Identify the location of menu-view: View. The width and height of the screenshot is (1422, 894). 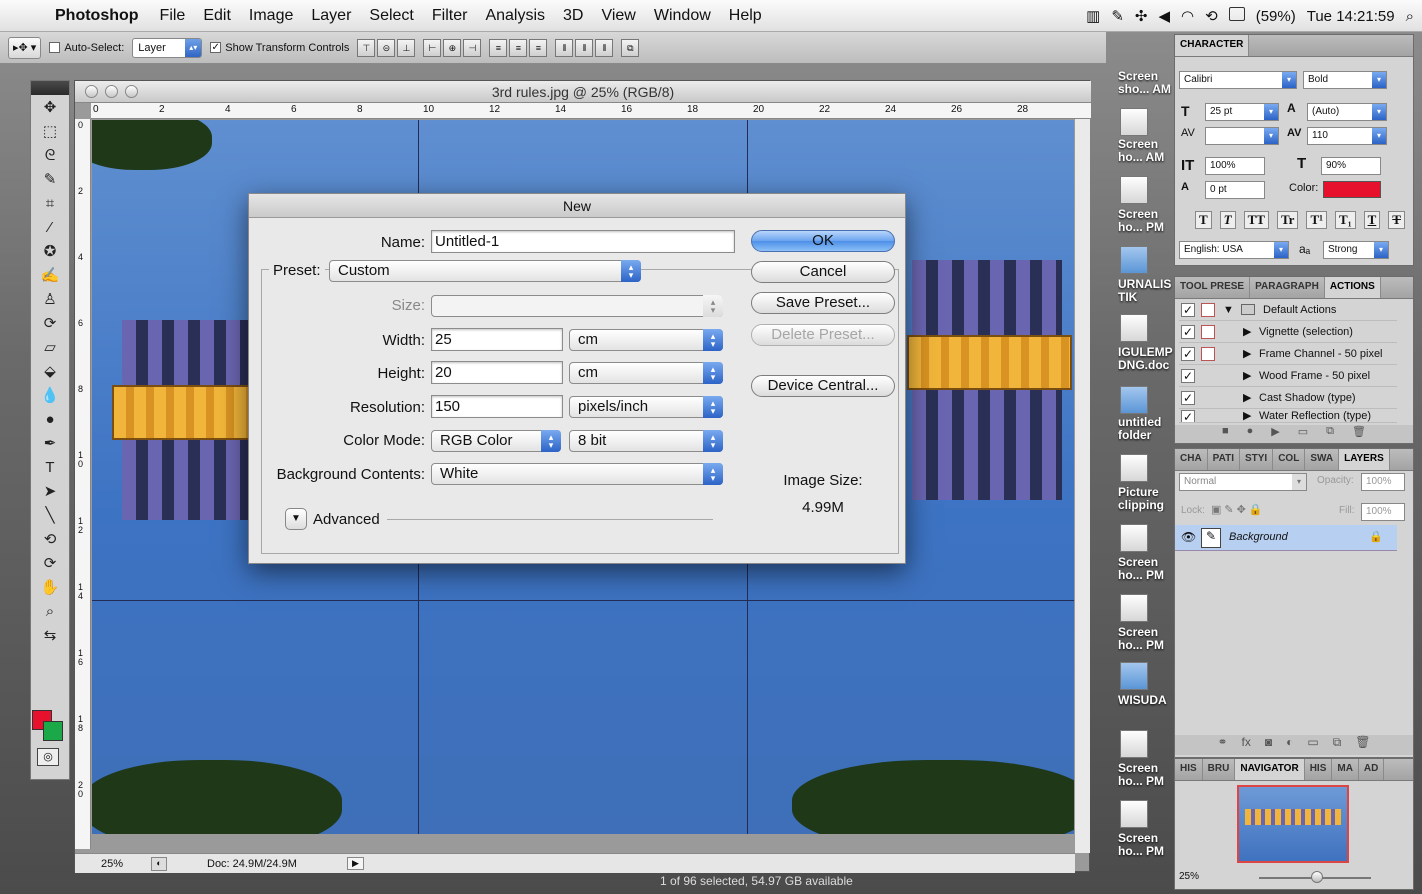
(618, 16).